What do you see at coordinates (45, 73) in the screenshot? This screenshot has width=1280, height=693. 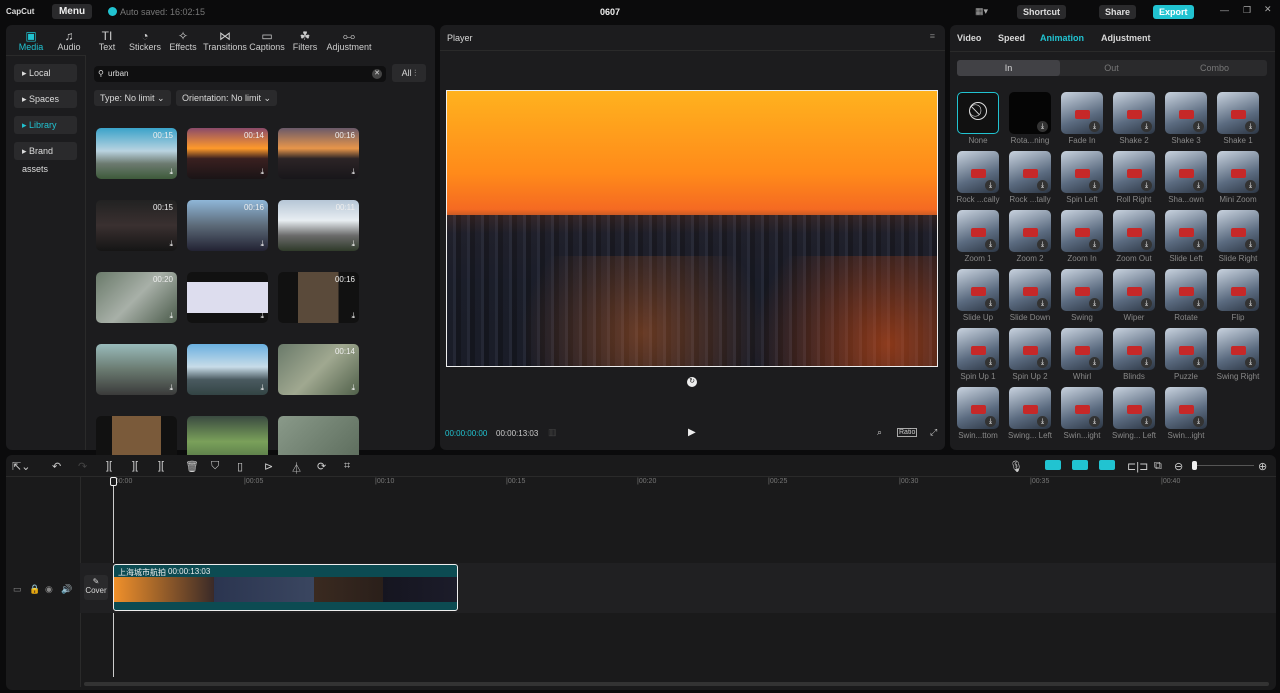 I see `sidebar-item-local: ▸ Local` at bounding box center [45, 73].